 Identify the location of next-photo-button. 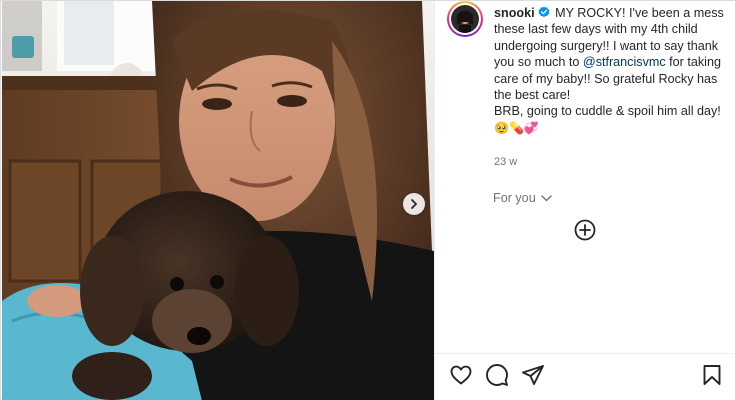
(414, 204).